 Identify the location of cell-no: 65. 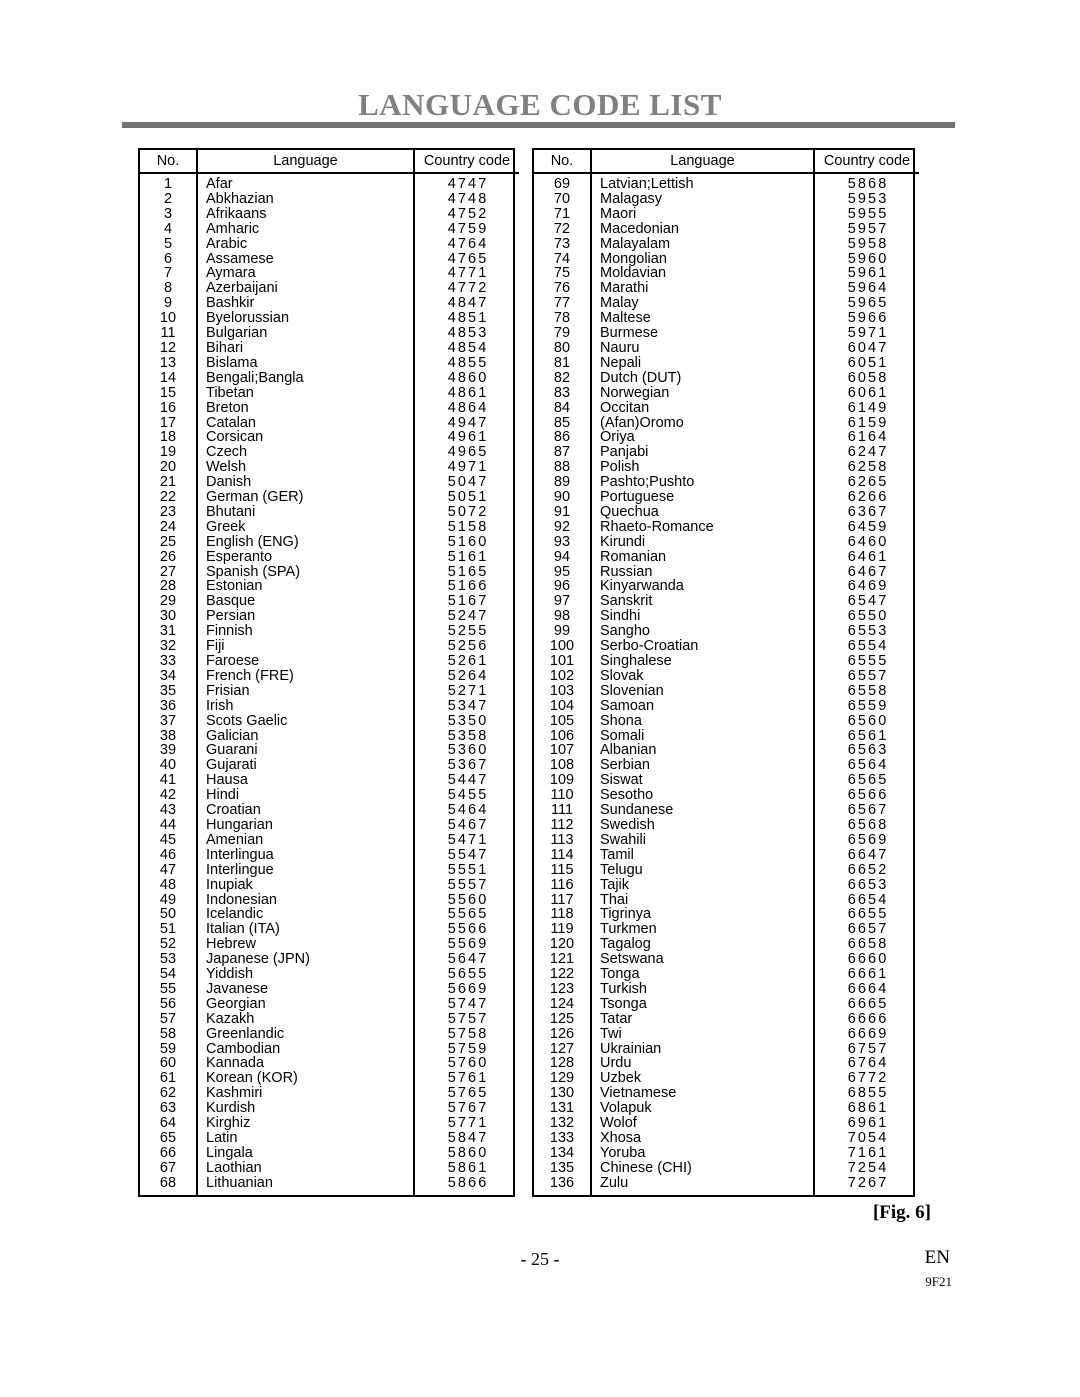
(168, 1138).